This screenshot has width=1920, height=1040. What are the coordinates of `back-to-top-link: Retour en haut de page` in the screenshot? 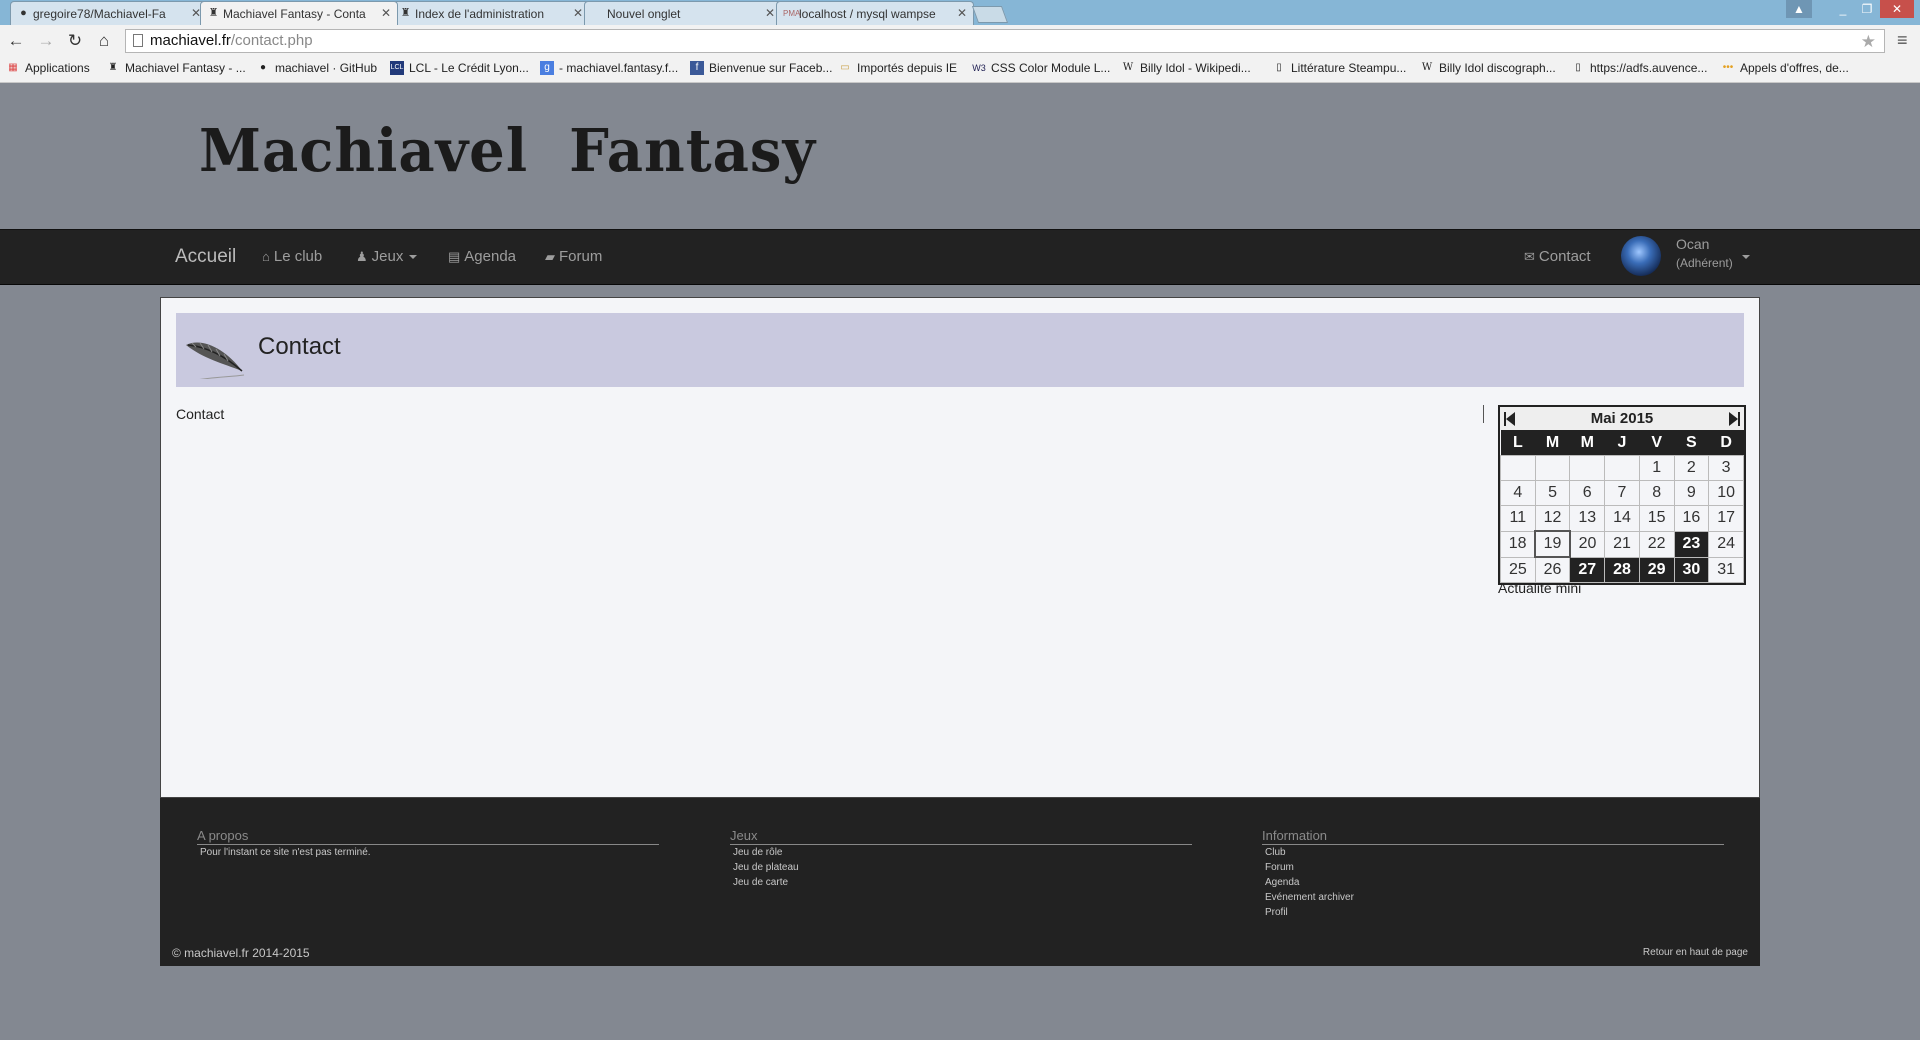 It's located at (1695, 952).